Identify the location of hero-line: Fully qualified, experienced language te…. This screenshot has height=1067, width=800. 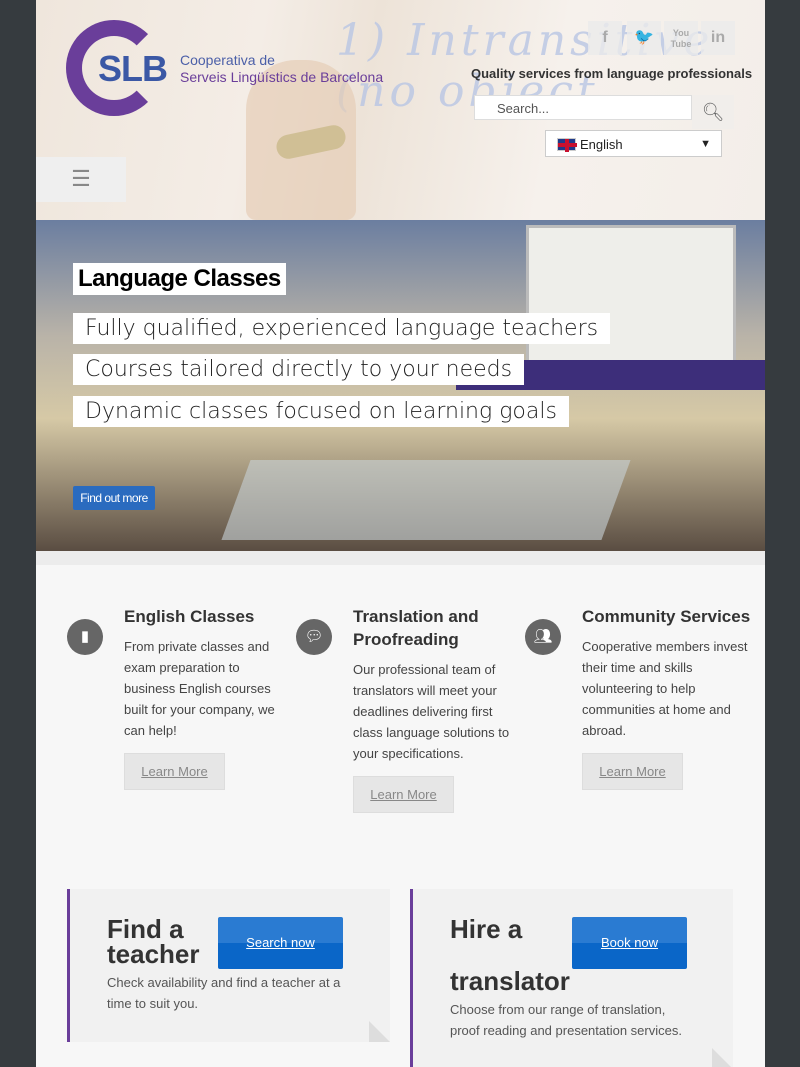
(342, 328).